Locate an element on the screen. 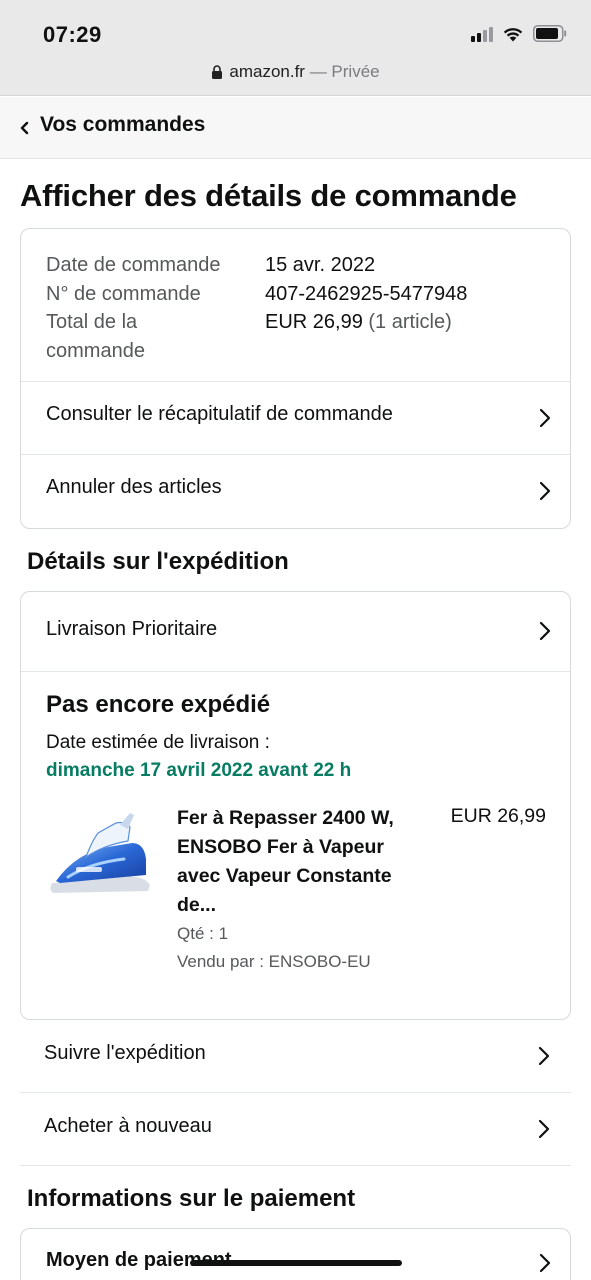 Image resolution: width=591 pixels, height=1280 pixels. track-shipment-row: Suivre l'expédition is located at coordinates (295, 1056).